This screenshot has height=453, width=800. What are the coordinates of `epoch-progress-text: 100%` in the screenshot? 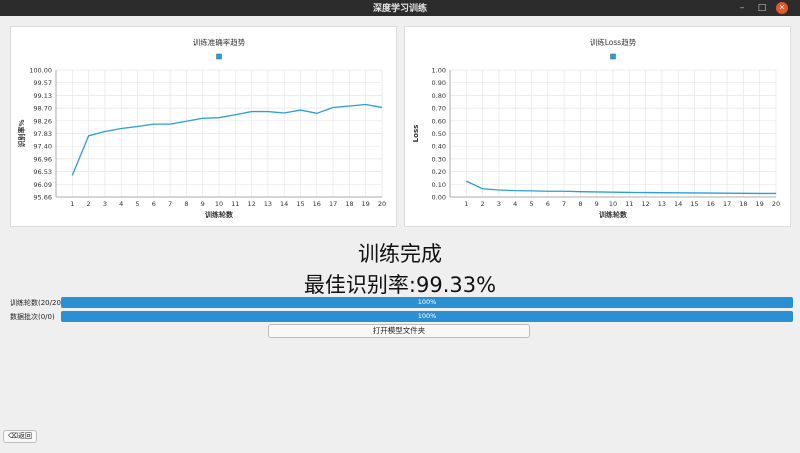 It's located at (427, 302).